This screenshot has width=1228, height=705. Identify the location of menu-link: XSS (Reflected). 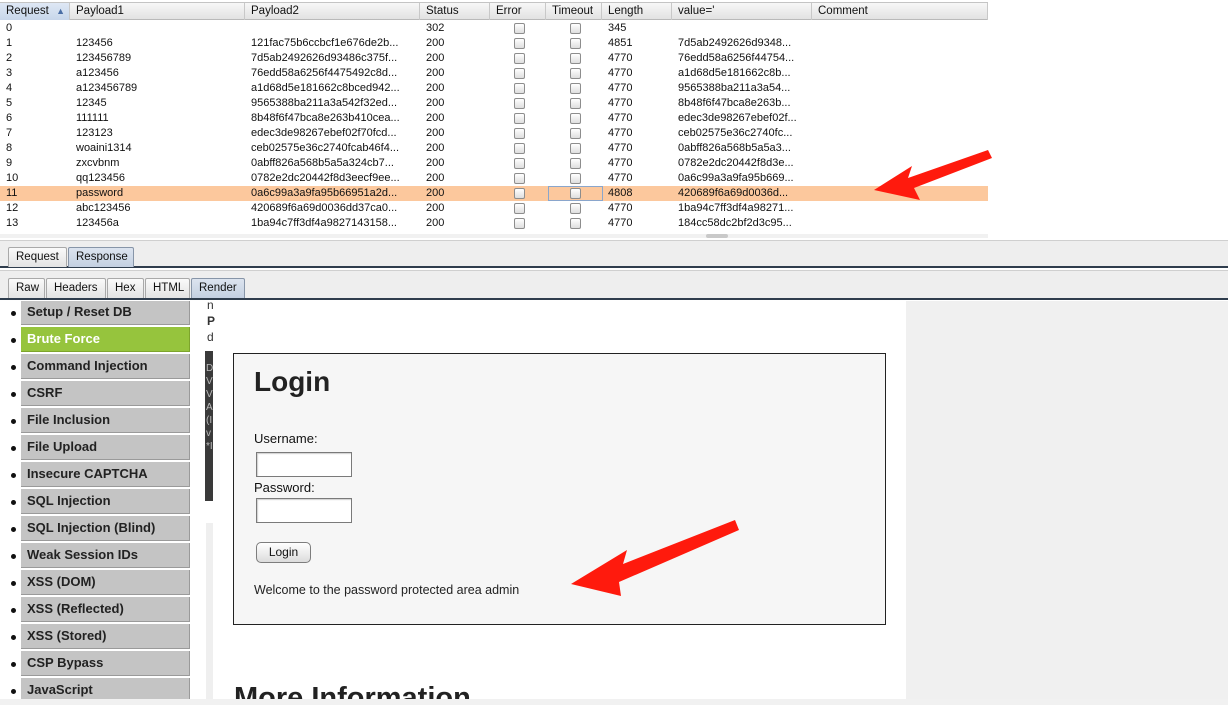
(105, 609).